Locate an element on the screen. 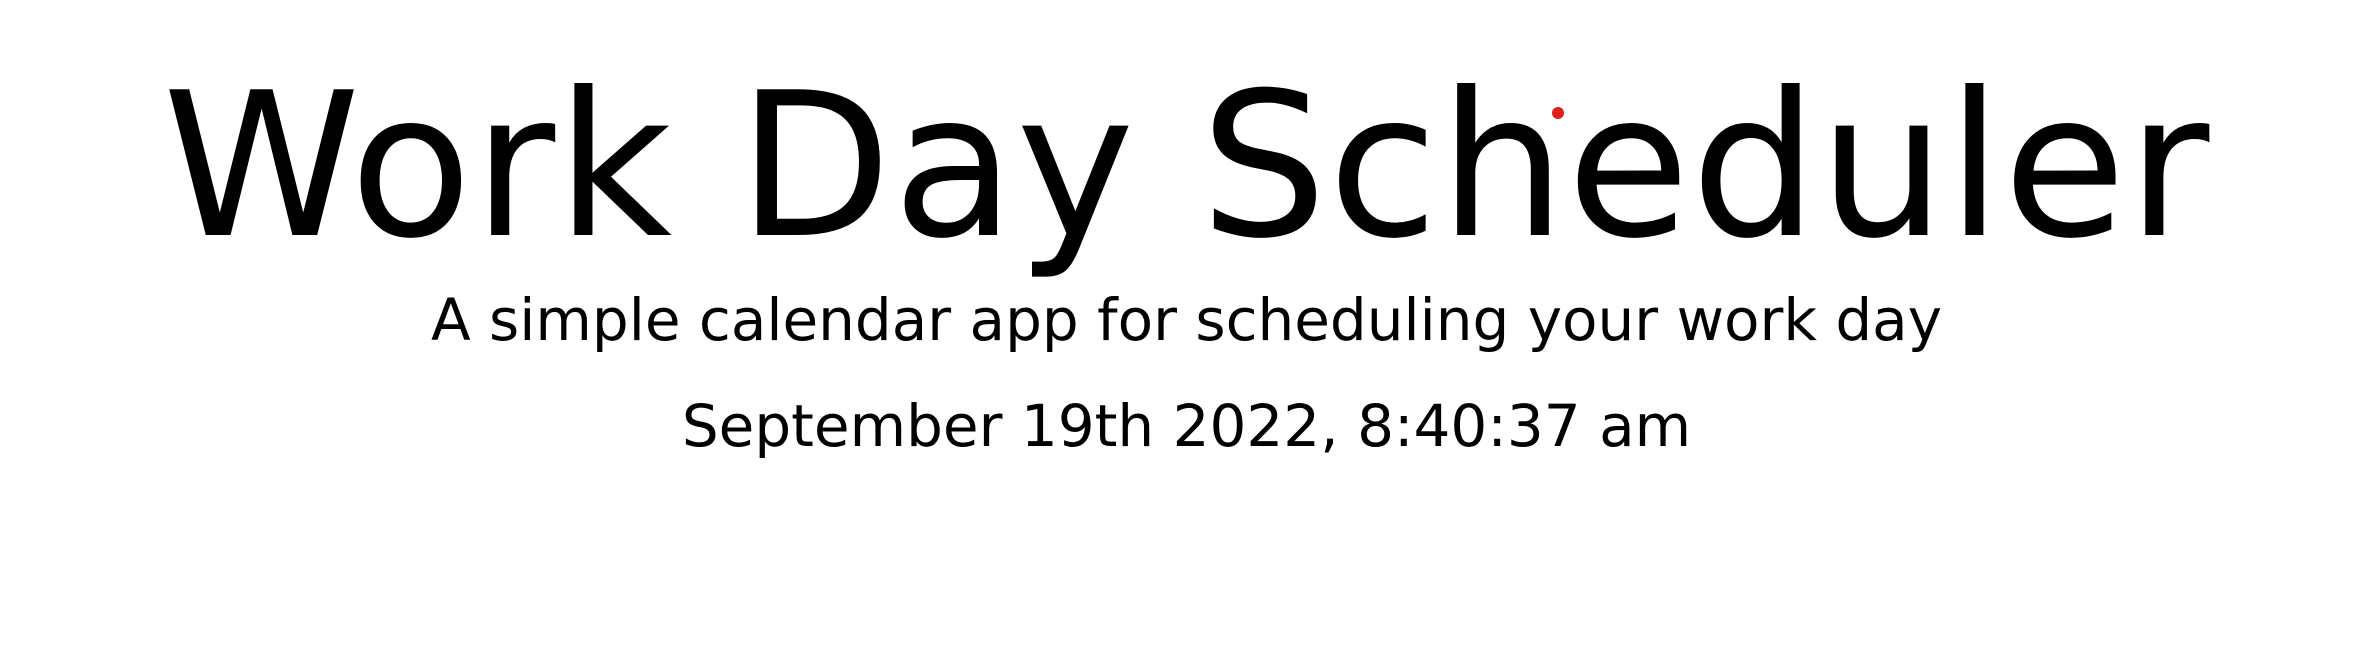  cursor-indicator-icon is located at coordinates (1558, 113).